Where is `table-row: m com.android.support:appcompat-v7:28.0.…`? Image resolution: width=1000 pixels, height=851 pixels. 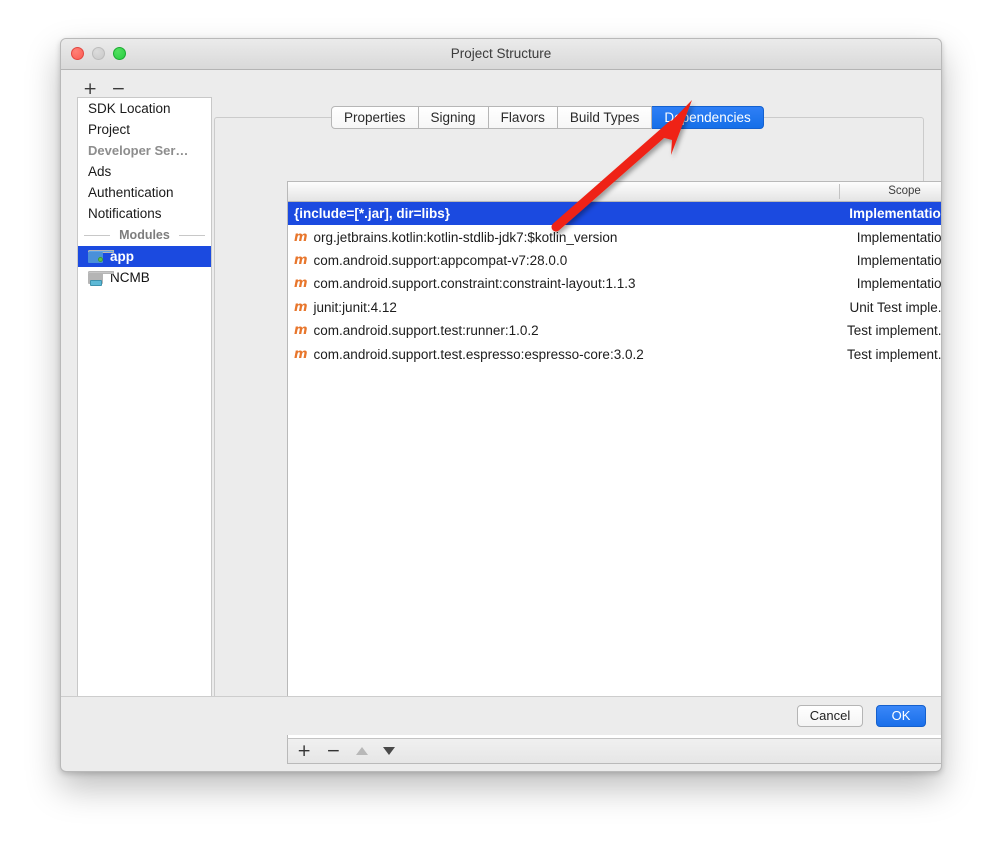
table-row: m com.android.support:appcompat-v7:28.0.… is located at coordinates (615, 260).